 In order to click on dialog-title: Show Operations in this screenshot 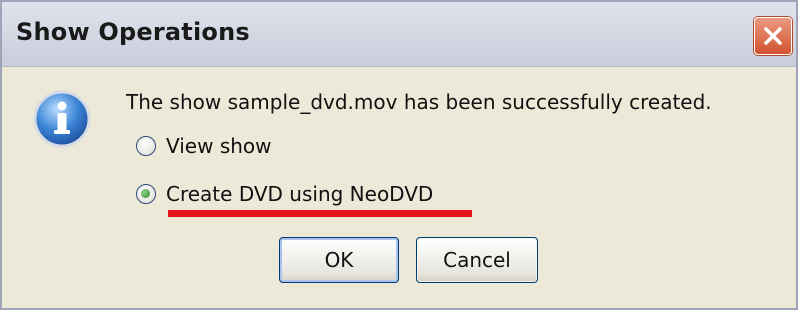, I will do `click(133, 32)`.